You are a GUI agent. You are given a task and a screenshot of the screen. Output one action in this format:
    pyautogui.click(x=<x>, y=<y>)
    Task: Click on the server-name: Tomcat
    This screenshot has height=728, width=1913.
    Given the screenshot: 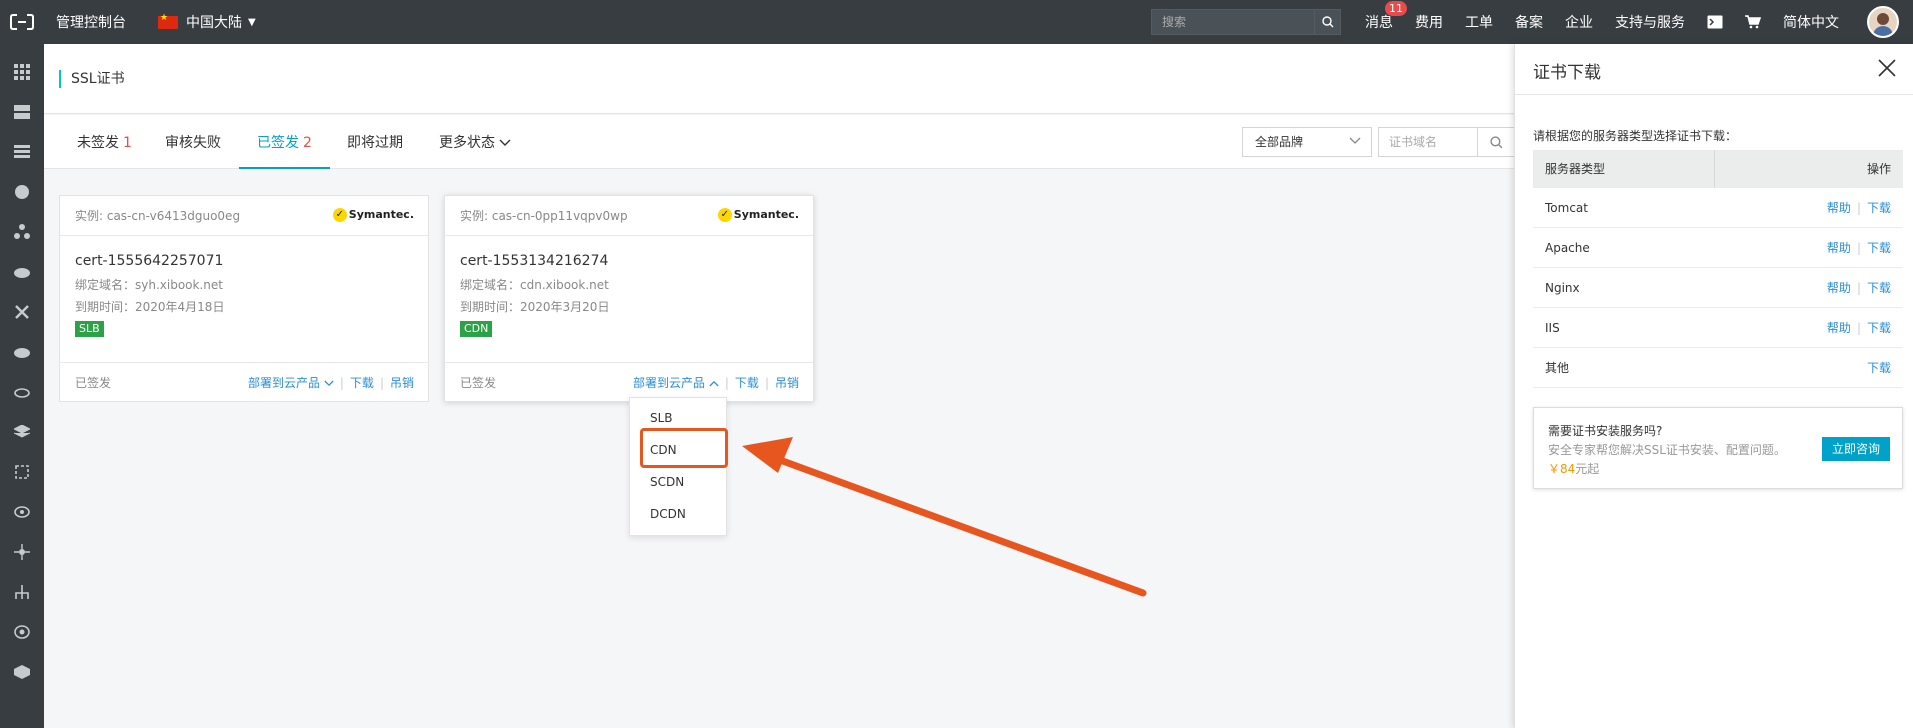 What is the action you would take?
    pyautogui.click(x=1566, y=208)
    